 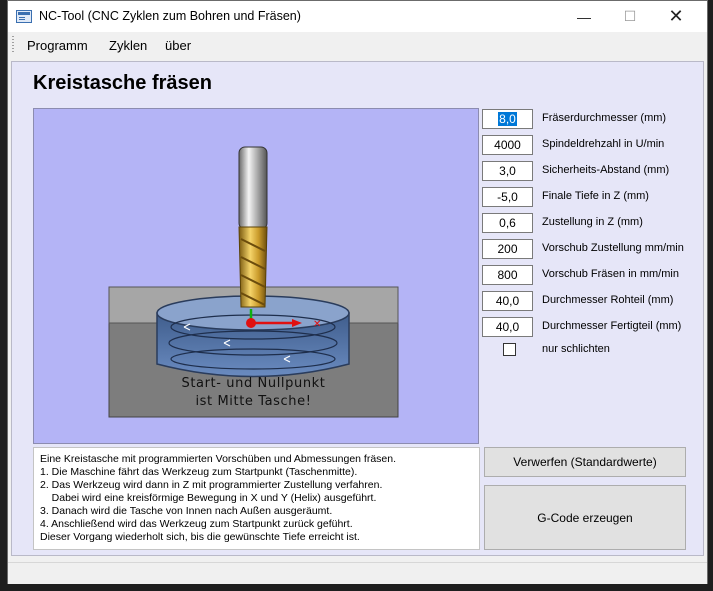 What do you see at coordinates (24, 16) in the screenshot?
I see `app-icon` at bounding box center [24, 16].